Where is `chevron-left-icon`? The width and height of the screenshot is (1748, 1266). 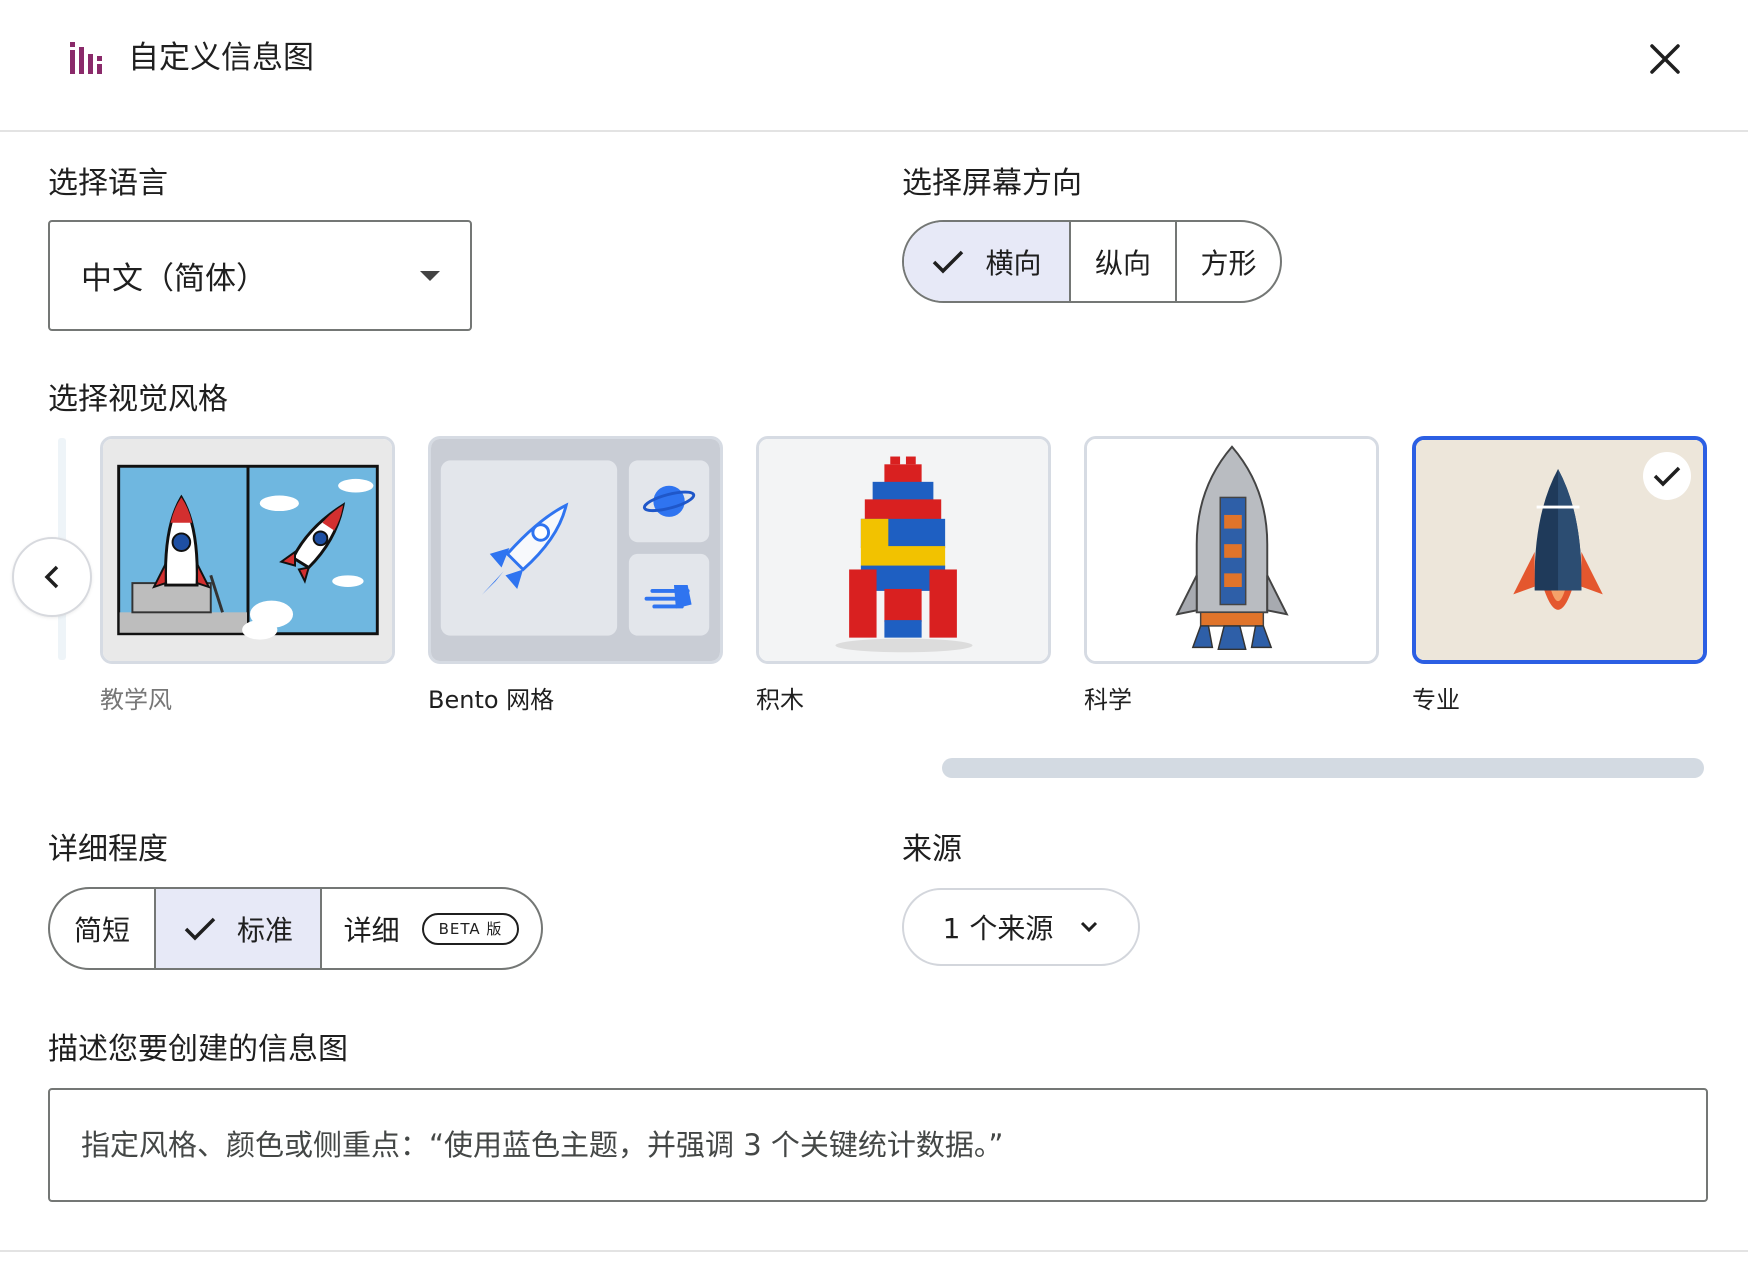
chevron-left-icon is located at coordinates (51, 577).